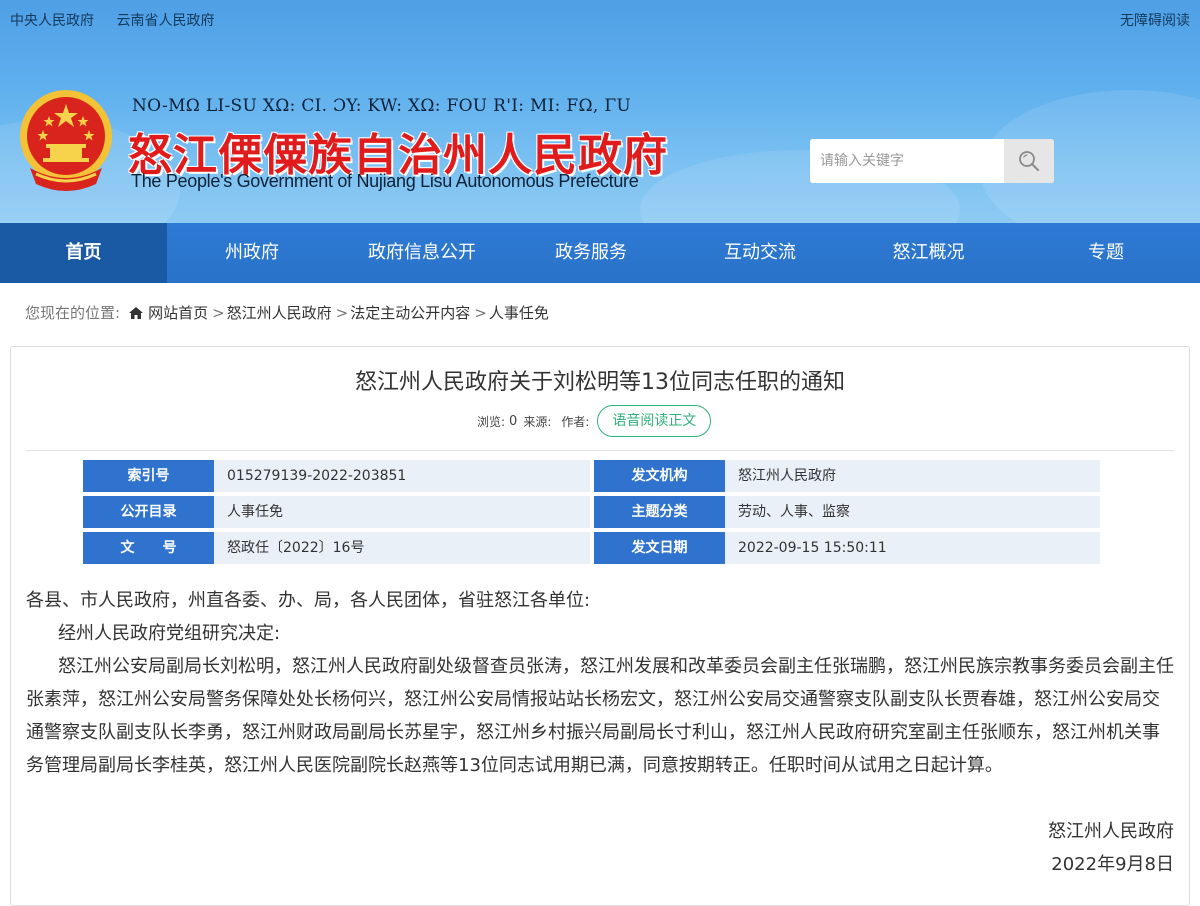  What do you see at coordinates (165, 21) in the screenshot?
I see `link-yunnan-government: 云南省人民政府` at bounding box center [165, 21].